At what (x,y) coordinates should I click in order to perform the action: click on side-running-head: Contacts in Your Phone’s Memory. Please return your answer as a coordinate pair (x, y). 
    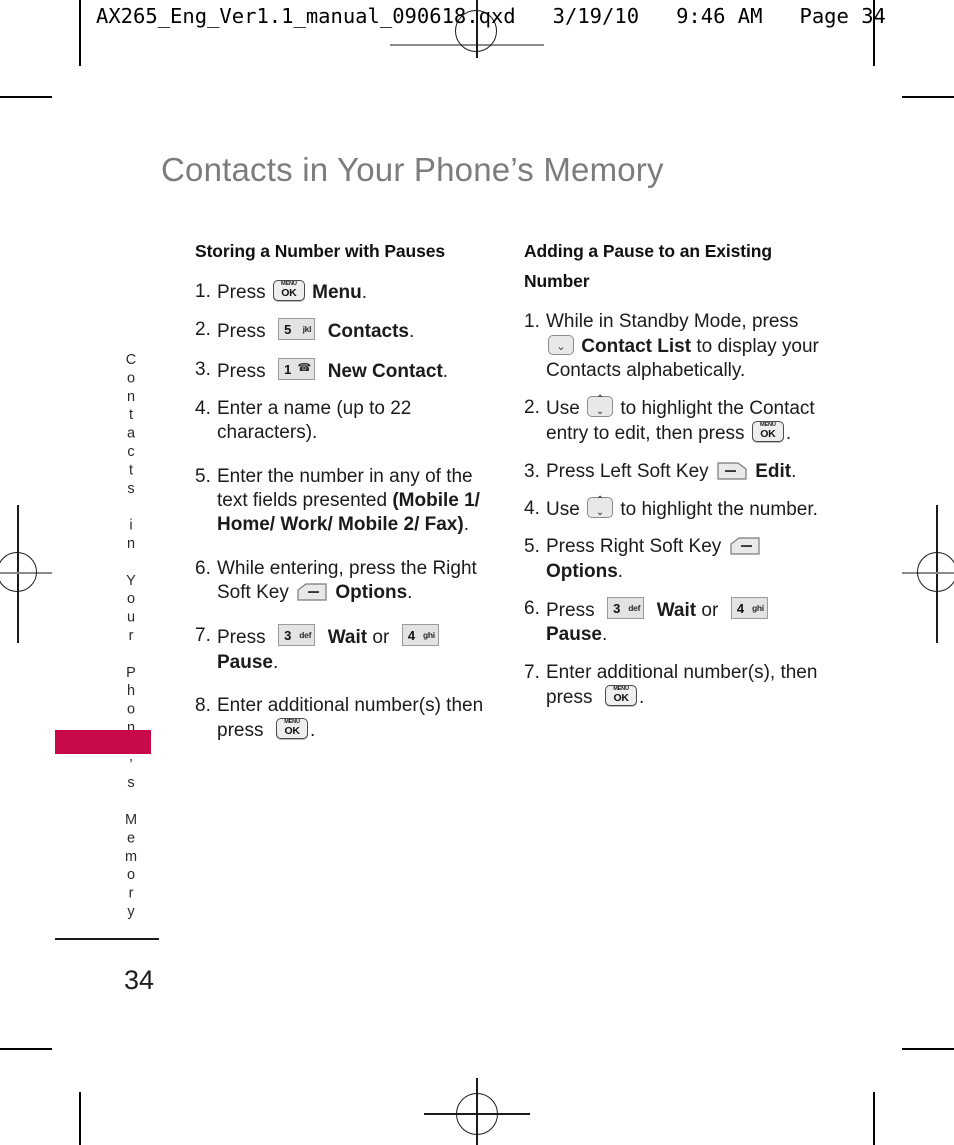
    Looking at the image, I should click on (131, 637).